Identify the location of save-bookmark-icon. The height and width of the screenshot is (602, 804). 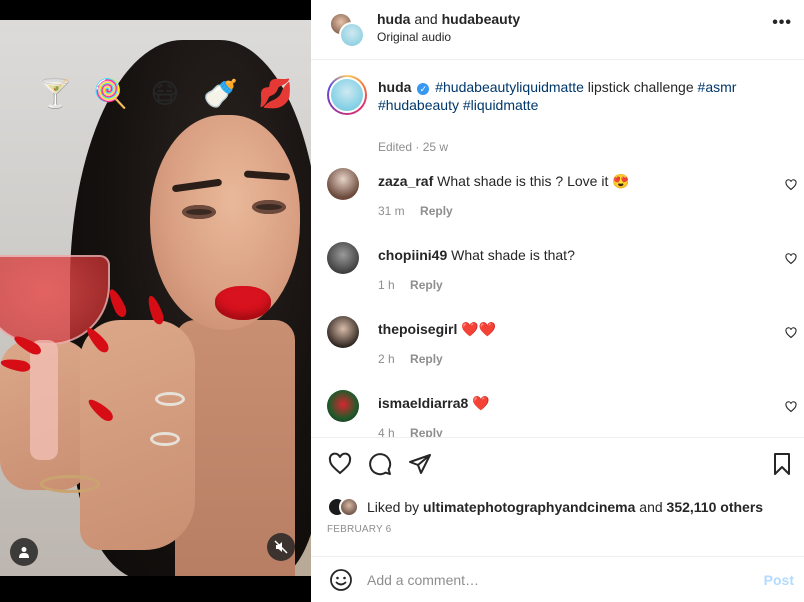
(782, 464).